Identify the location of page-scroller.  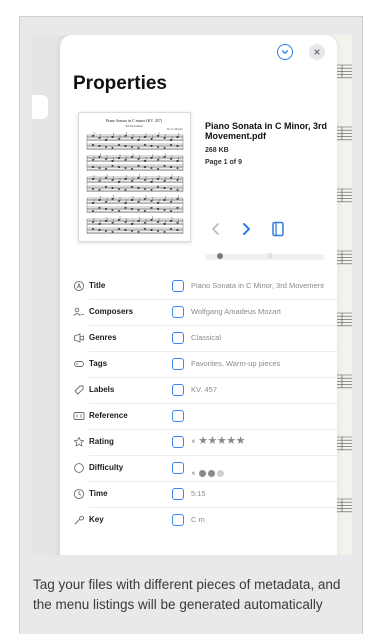
(265, 256).